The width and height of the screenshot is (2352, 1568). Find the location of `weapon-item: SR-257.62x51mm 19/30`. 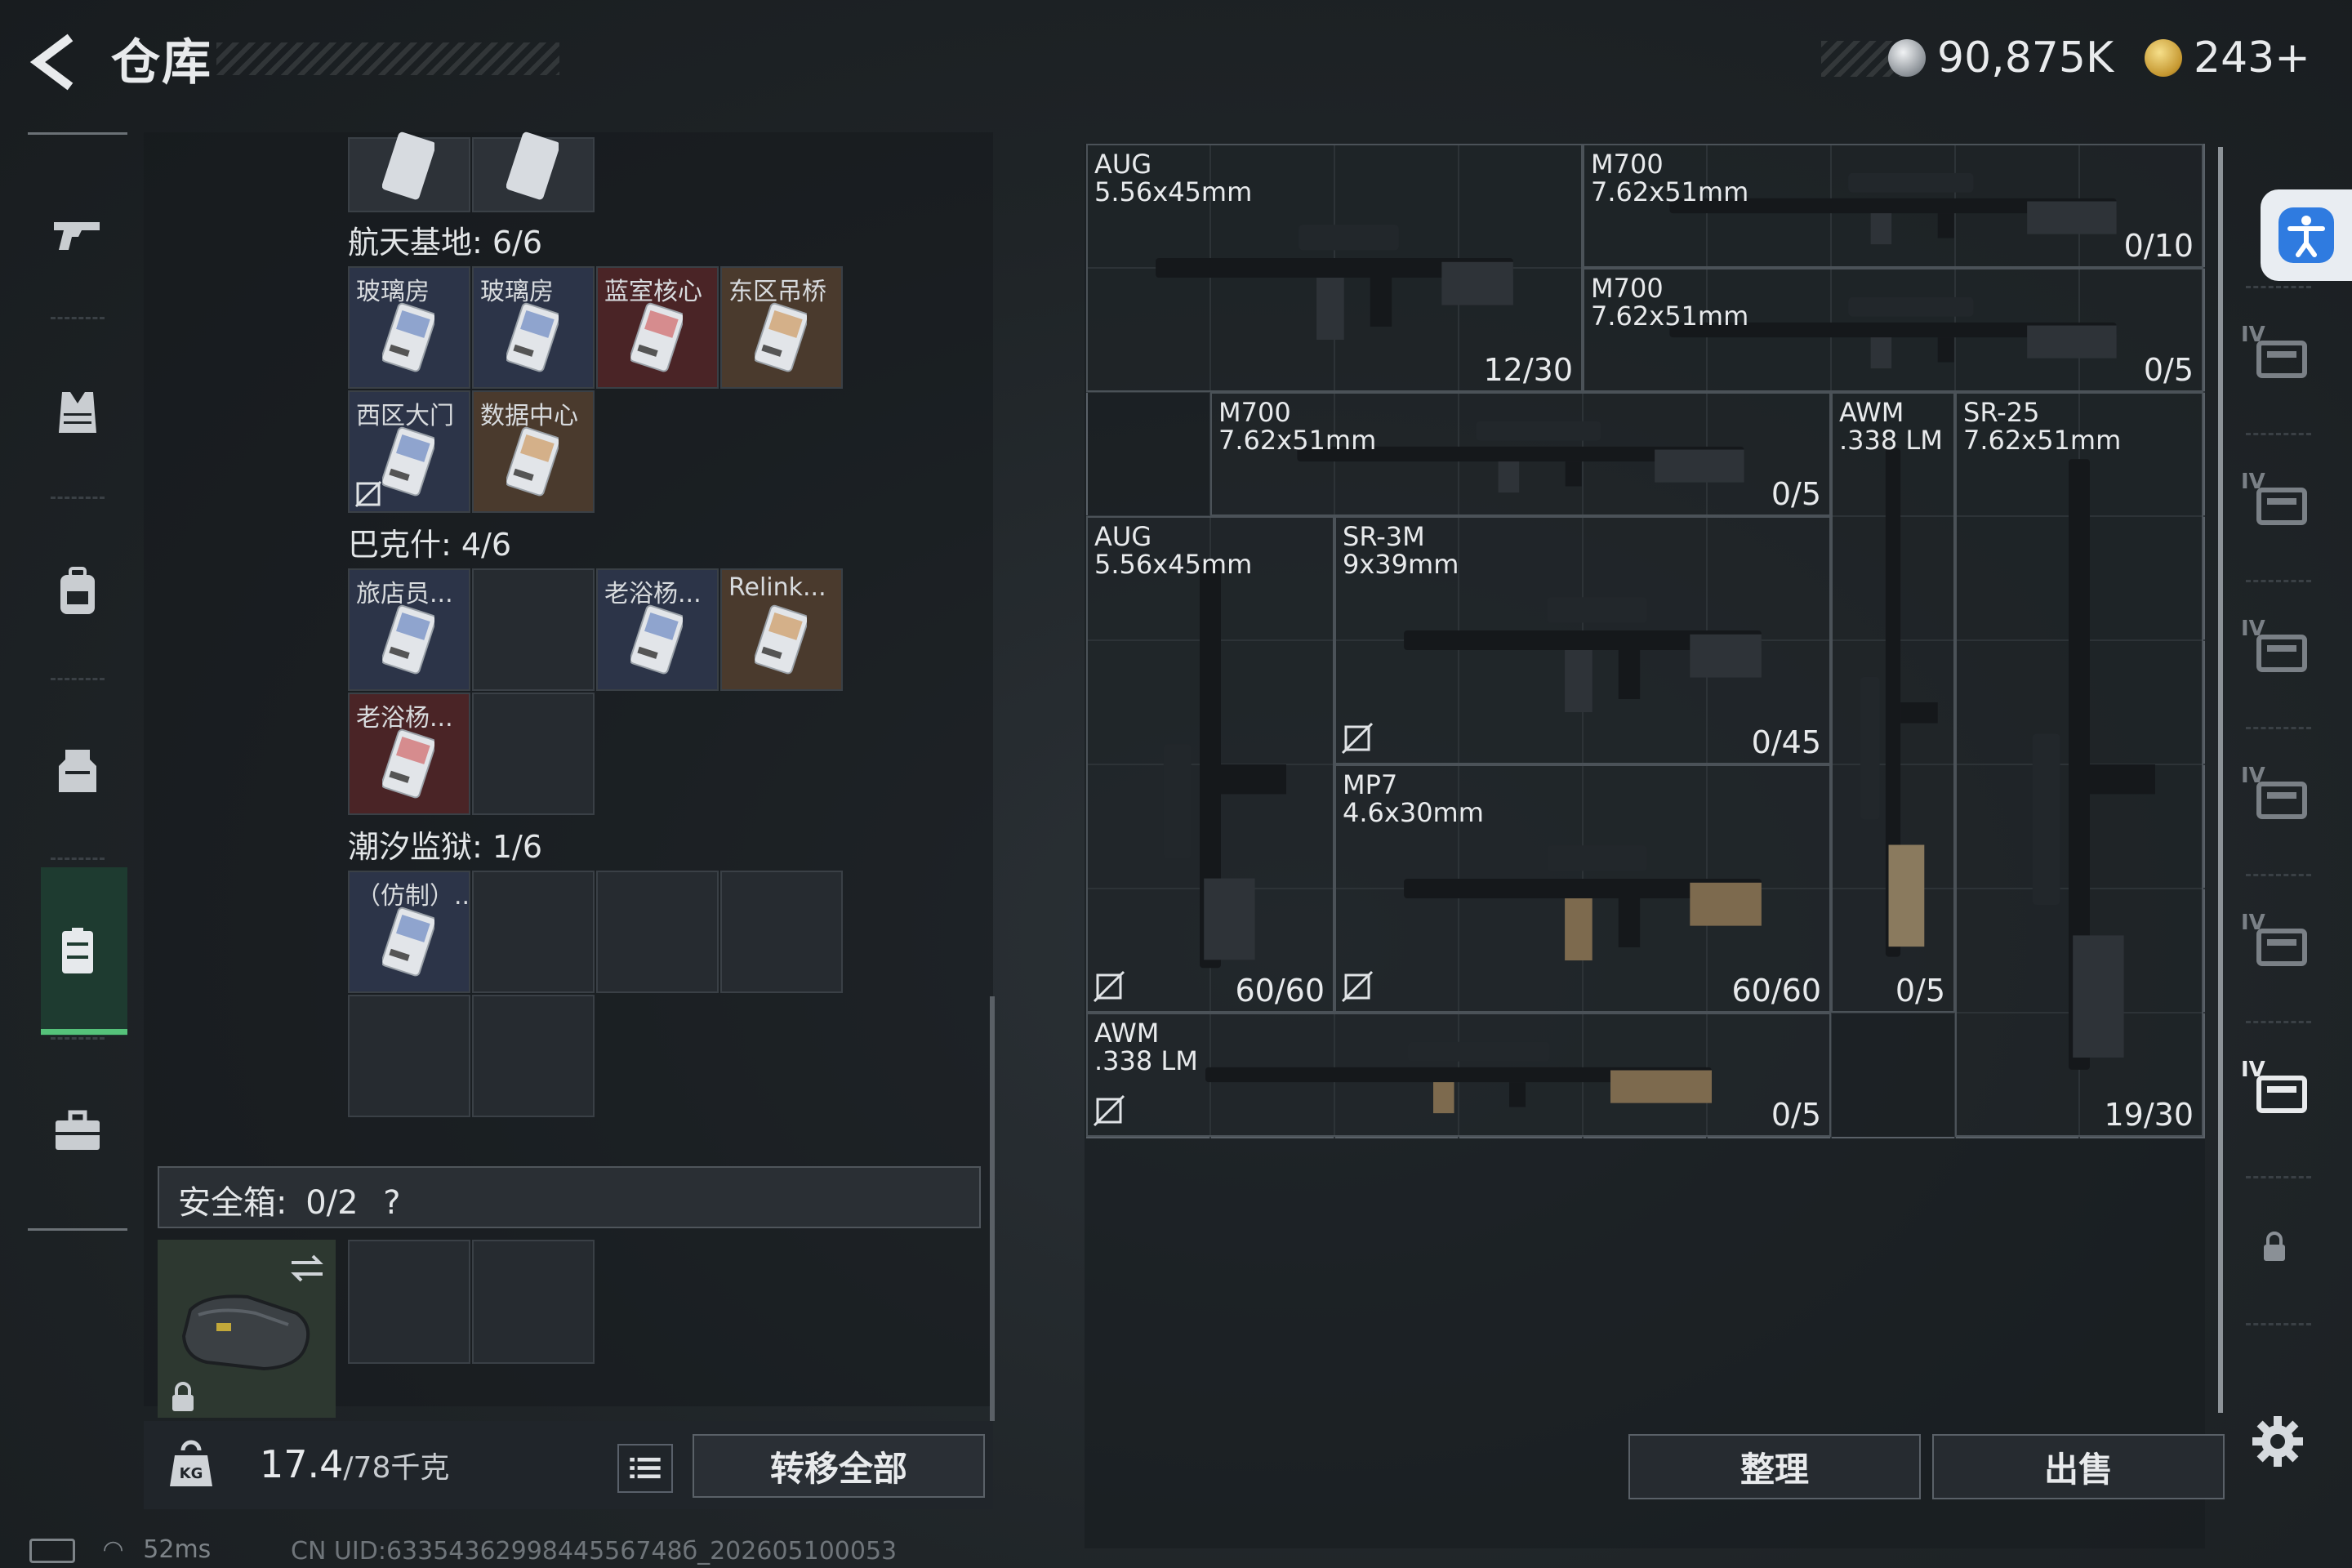

weapon-item: SR-257.62x51mm 19/30 is located at coordinates (2079, 764).